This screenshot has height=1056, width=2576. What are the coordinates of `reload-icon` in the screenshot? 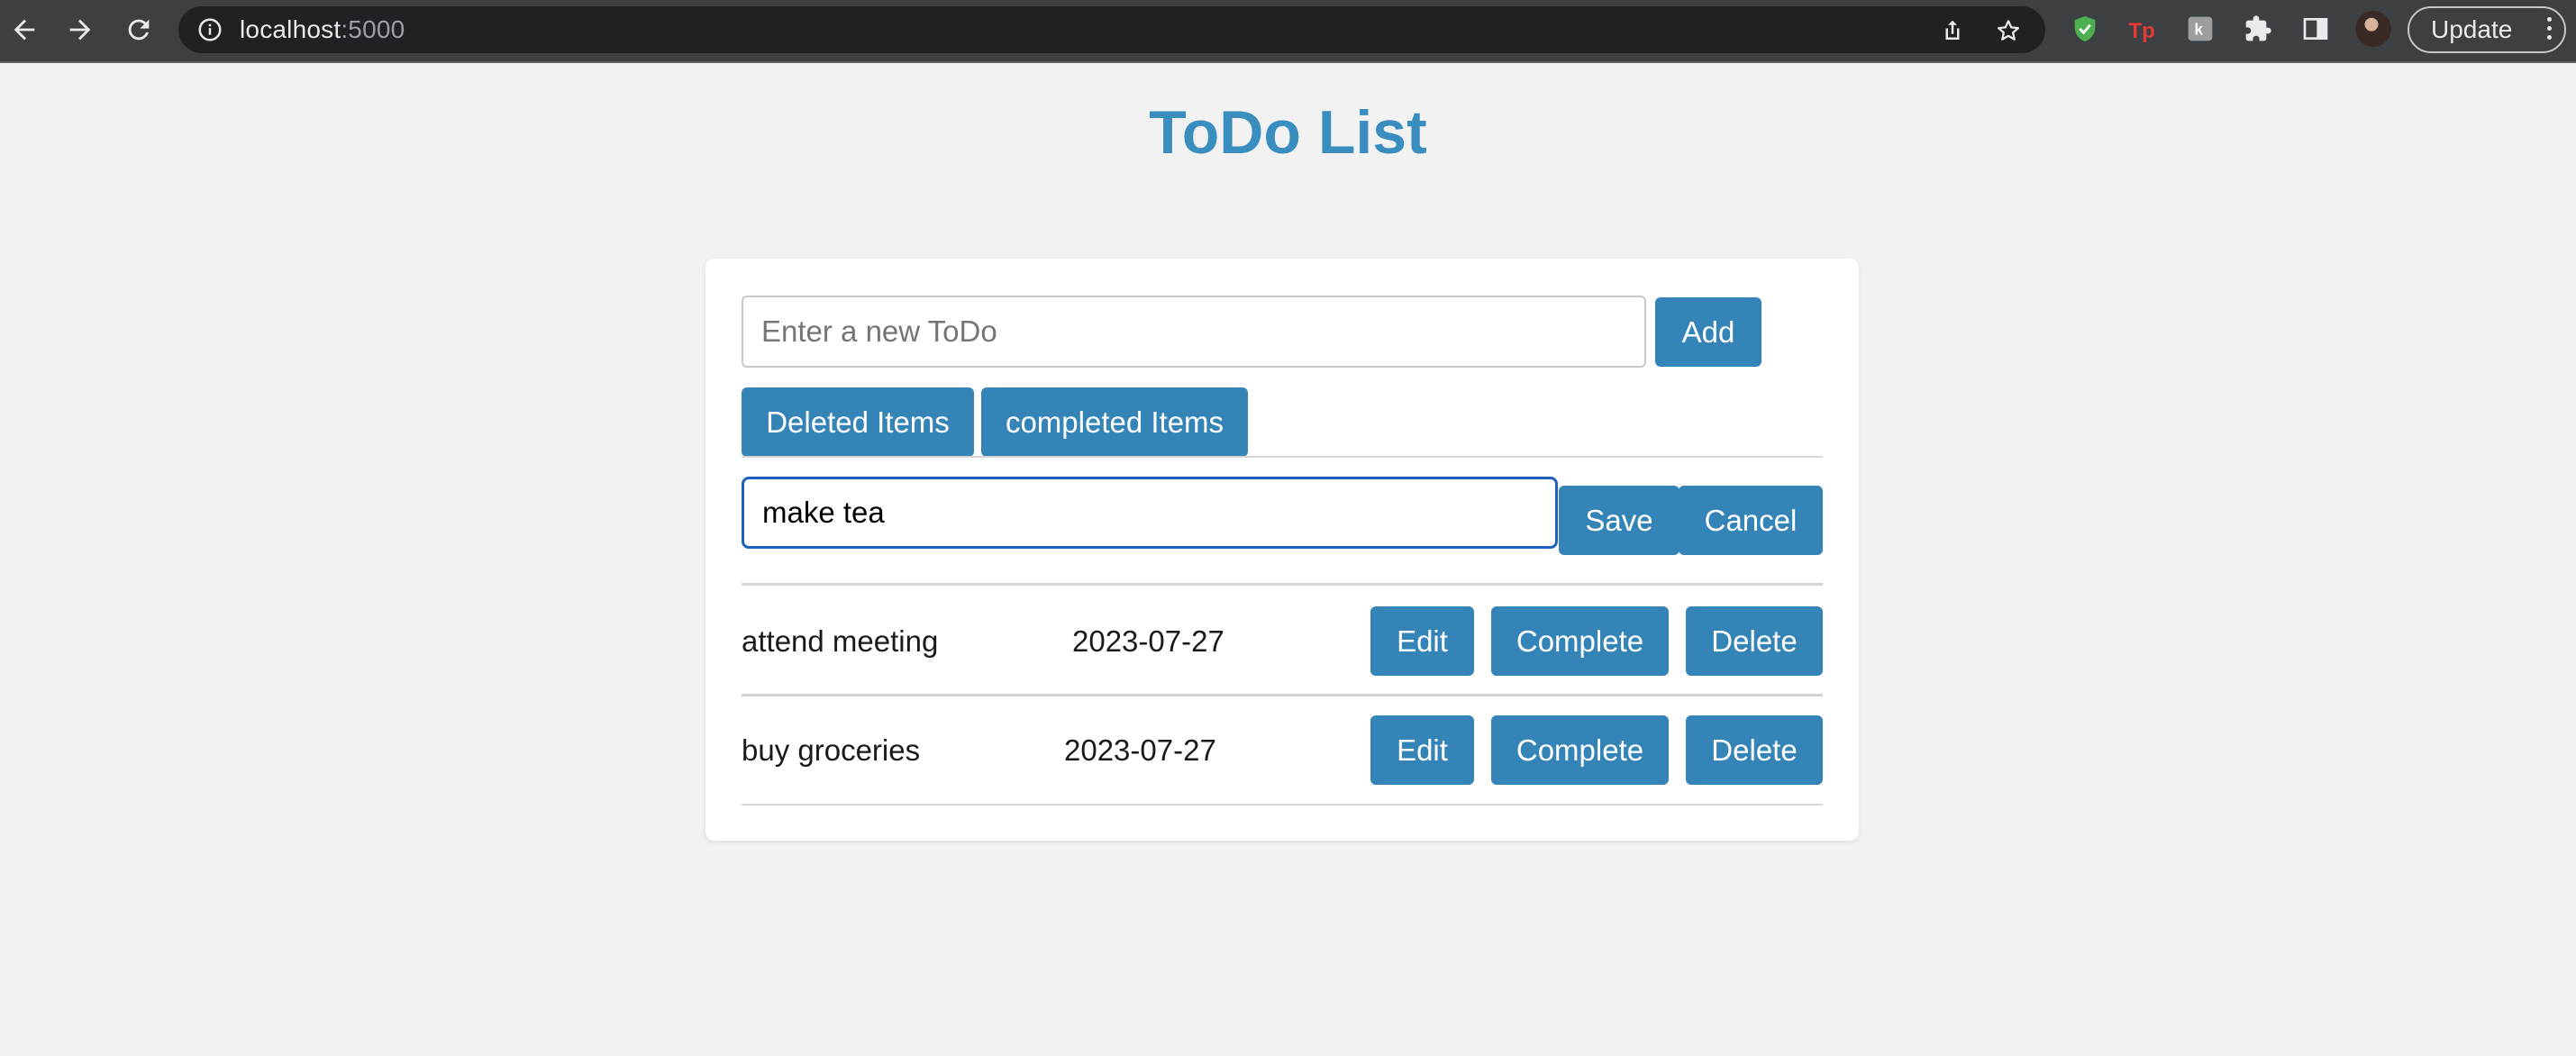 It's located at (139, 30).